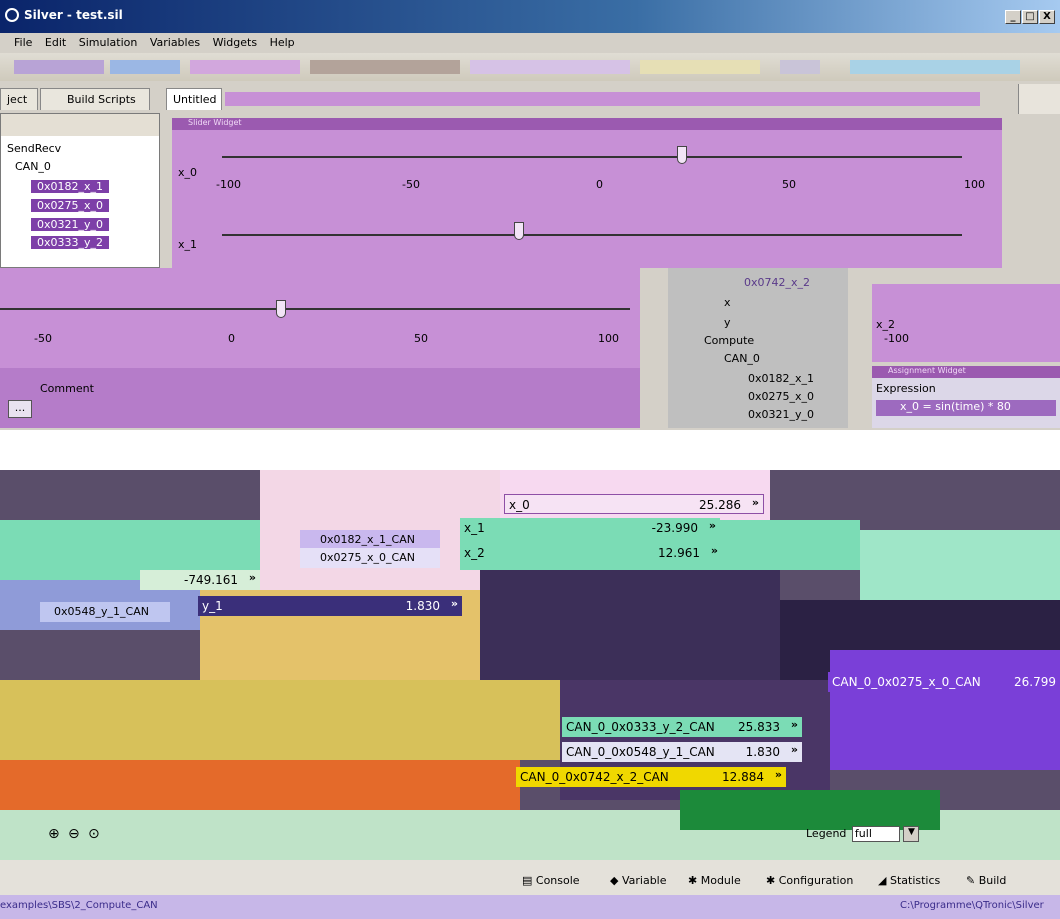 The image size is (1060, 919). What do you see at coordinates (886, 324) in the screenshot?
I see `slider-label: x_2` at bounding box center [886, 324].